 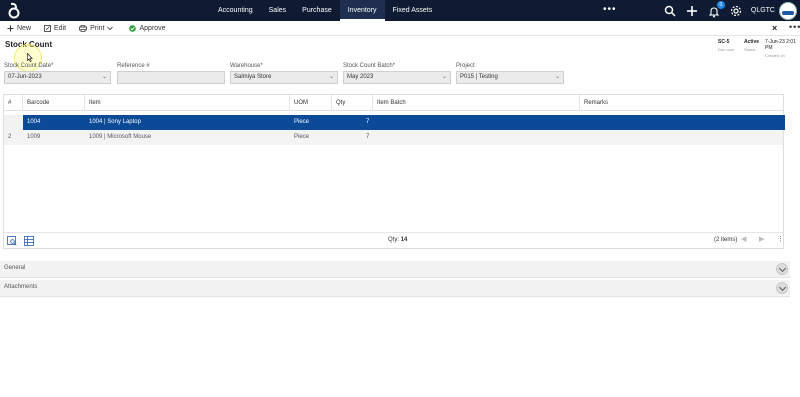 What do you see at coordinates (404, 240) in the screenshot?
I see `qty-total-value: 14` at bounding box center [404, 240].